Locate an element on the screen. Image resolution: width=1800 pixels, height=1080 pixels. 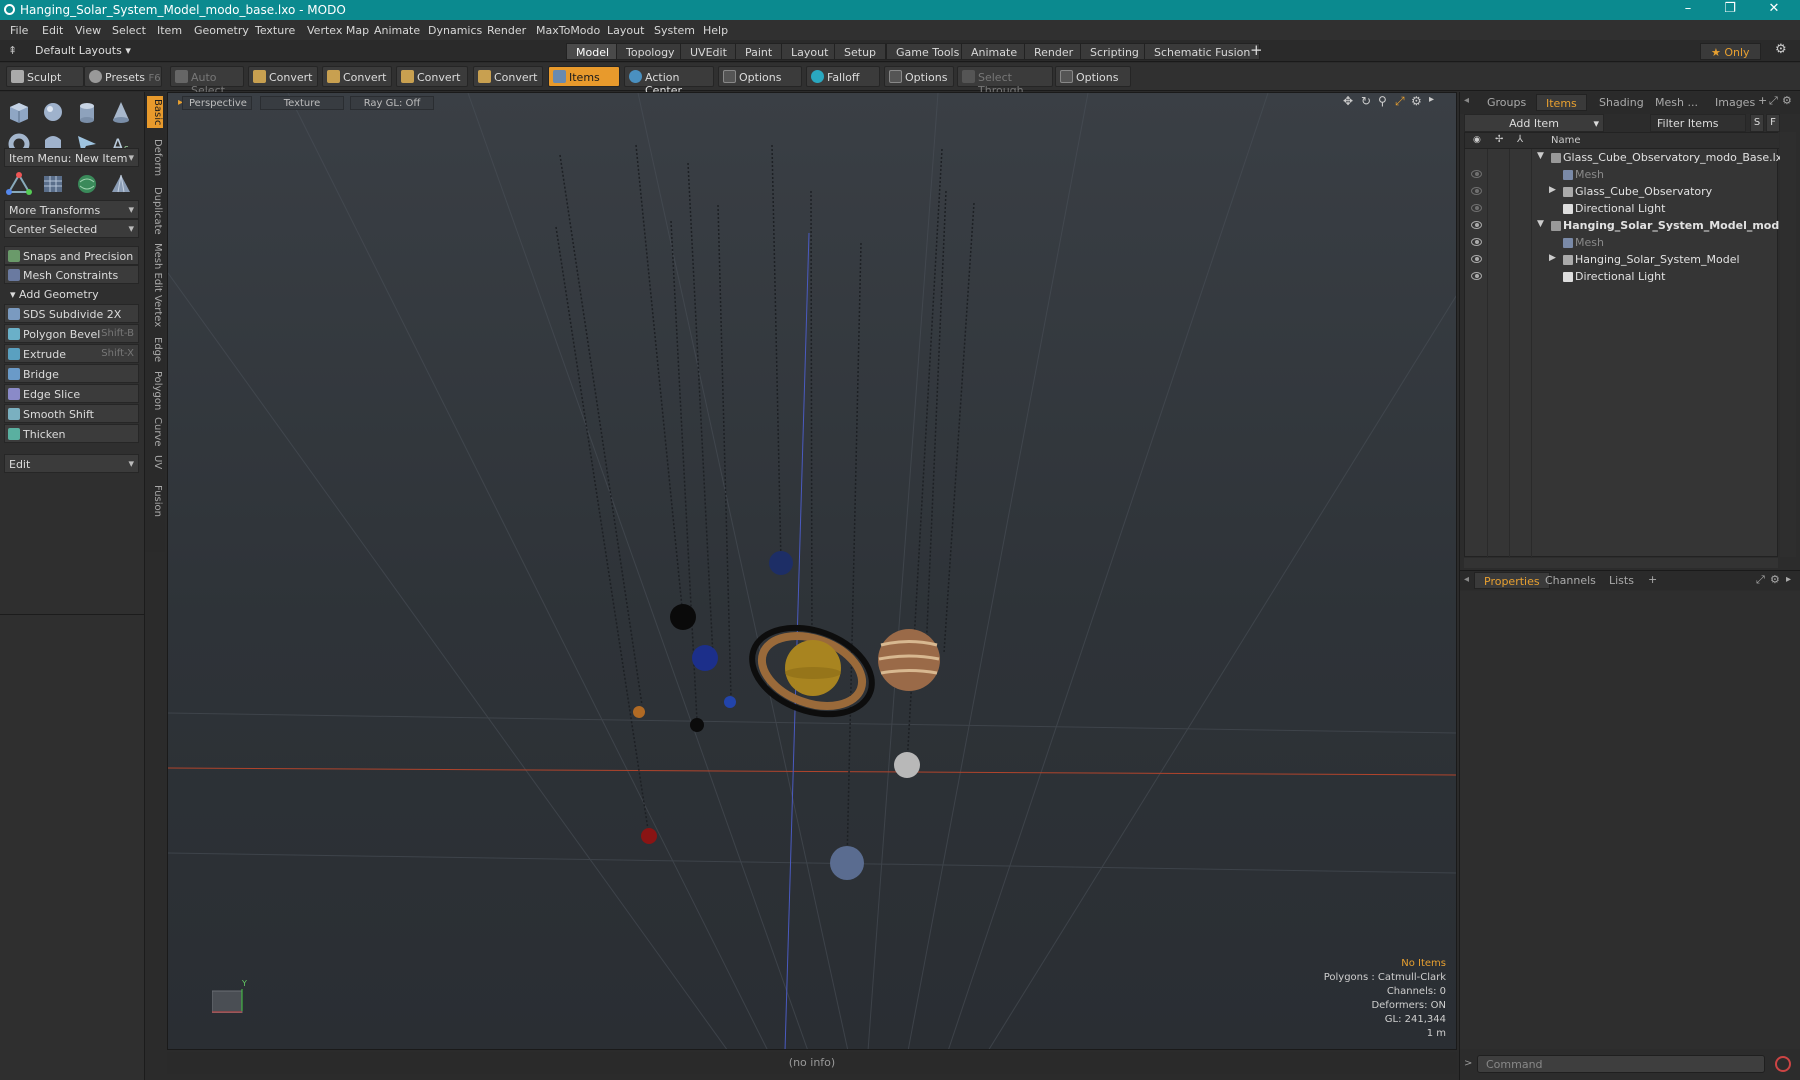
sds-subdivide-button: SDS Subdivide 2X is located at coordinates (71, 313).